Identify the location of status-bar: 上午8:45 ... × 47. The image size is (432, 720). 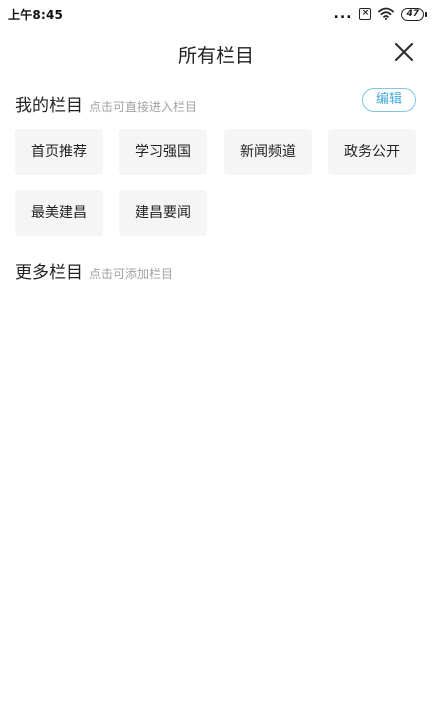
(216, 14).